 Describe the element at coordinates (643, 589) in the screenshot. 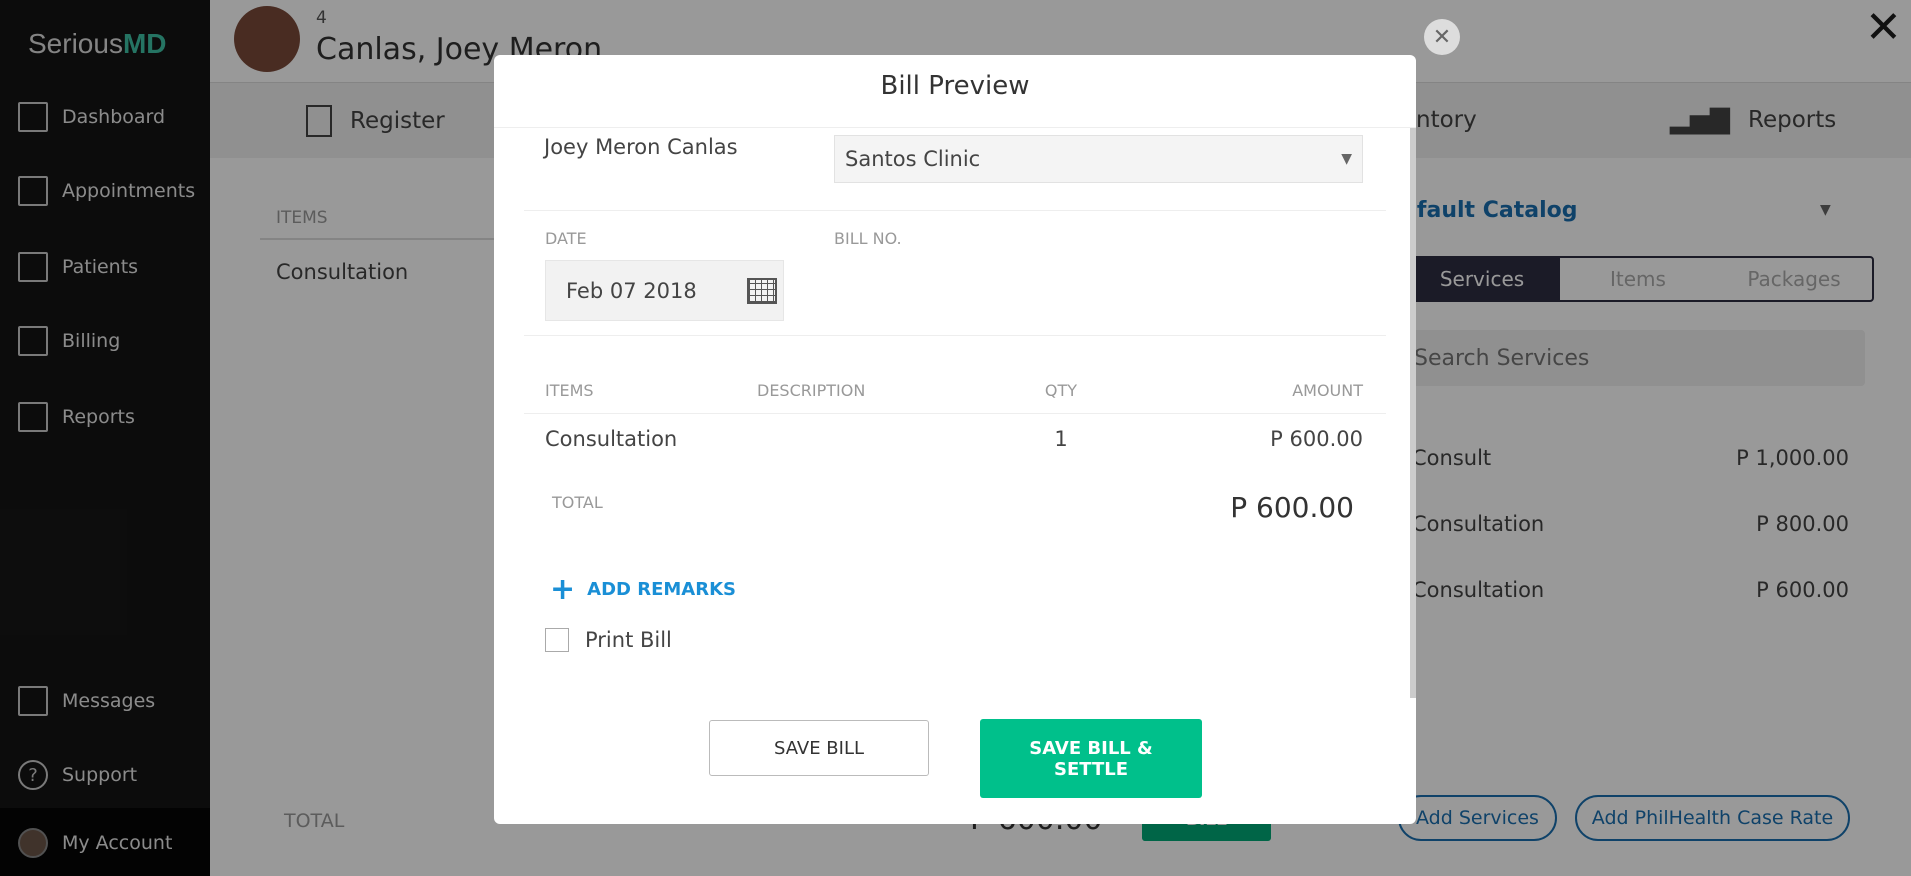

I see `add-remarks-button: + ADD REMARKS` at that location.